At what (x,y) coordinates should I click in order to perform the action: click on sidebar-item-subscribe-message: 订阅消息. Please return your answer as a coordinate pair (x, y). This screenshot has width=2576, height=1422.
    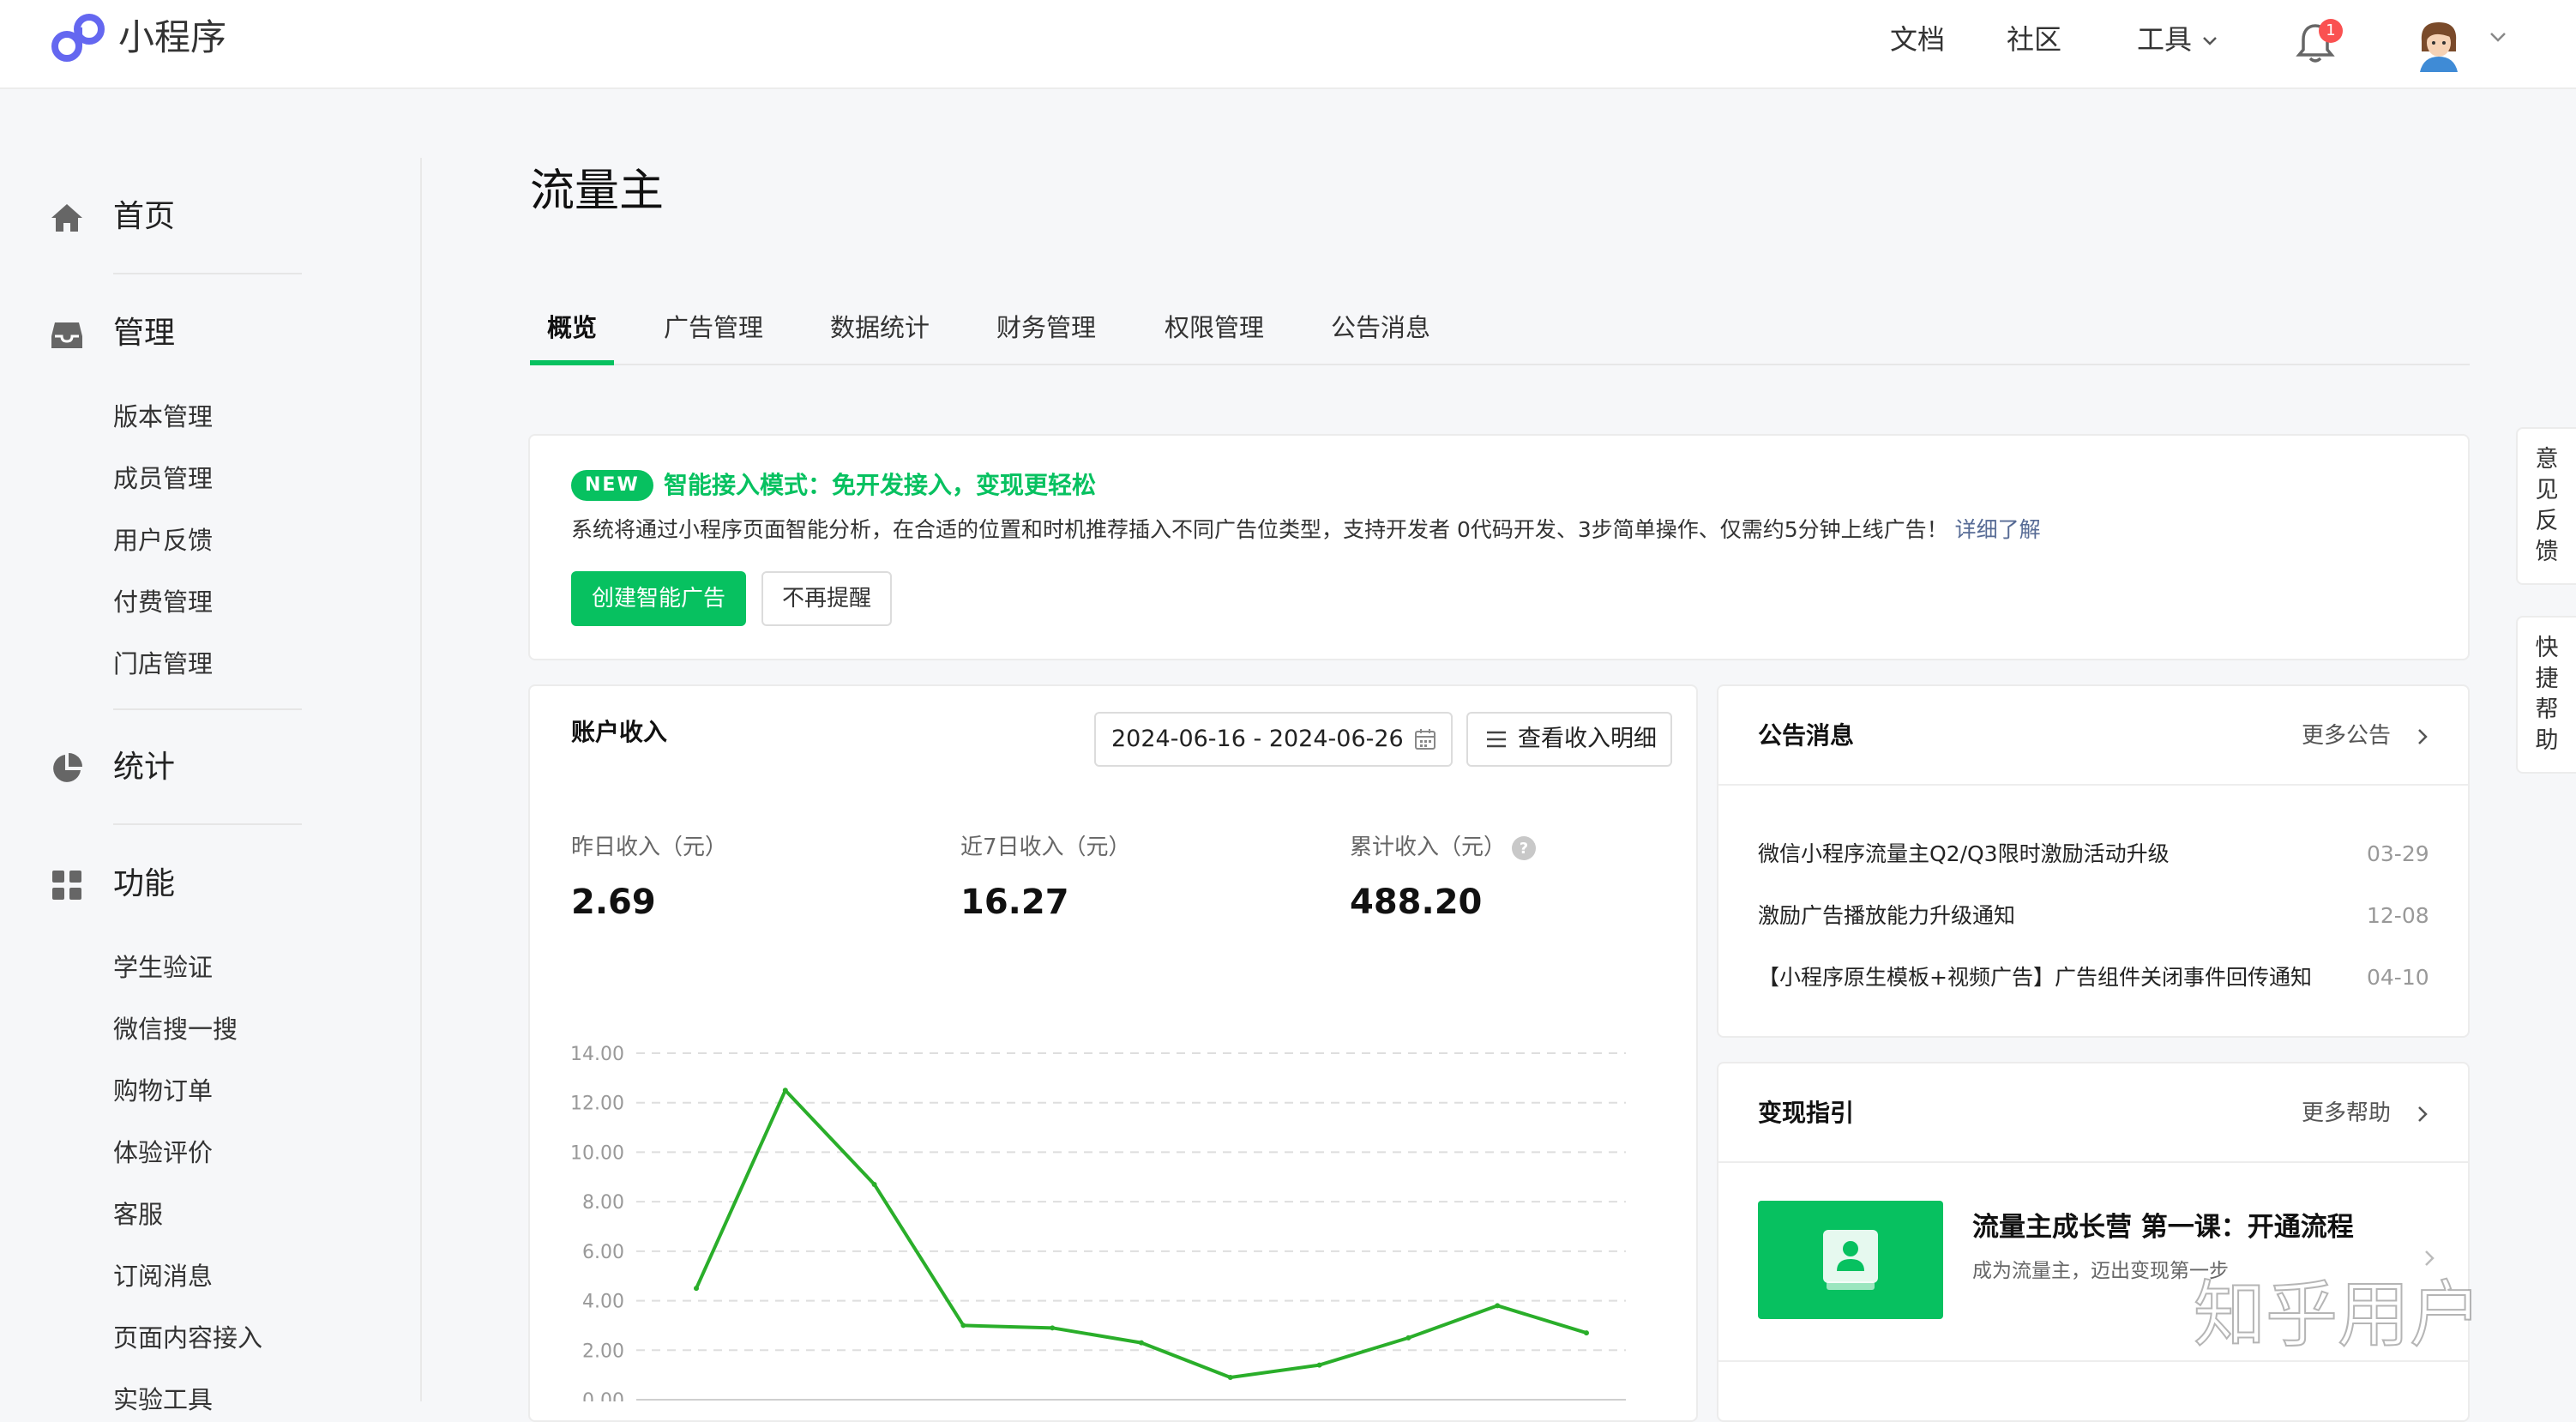
    Looking at the image, I should click on (163, 1276).